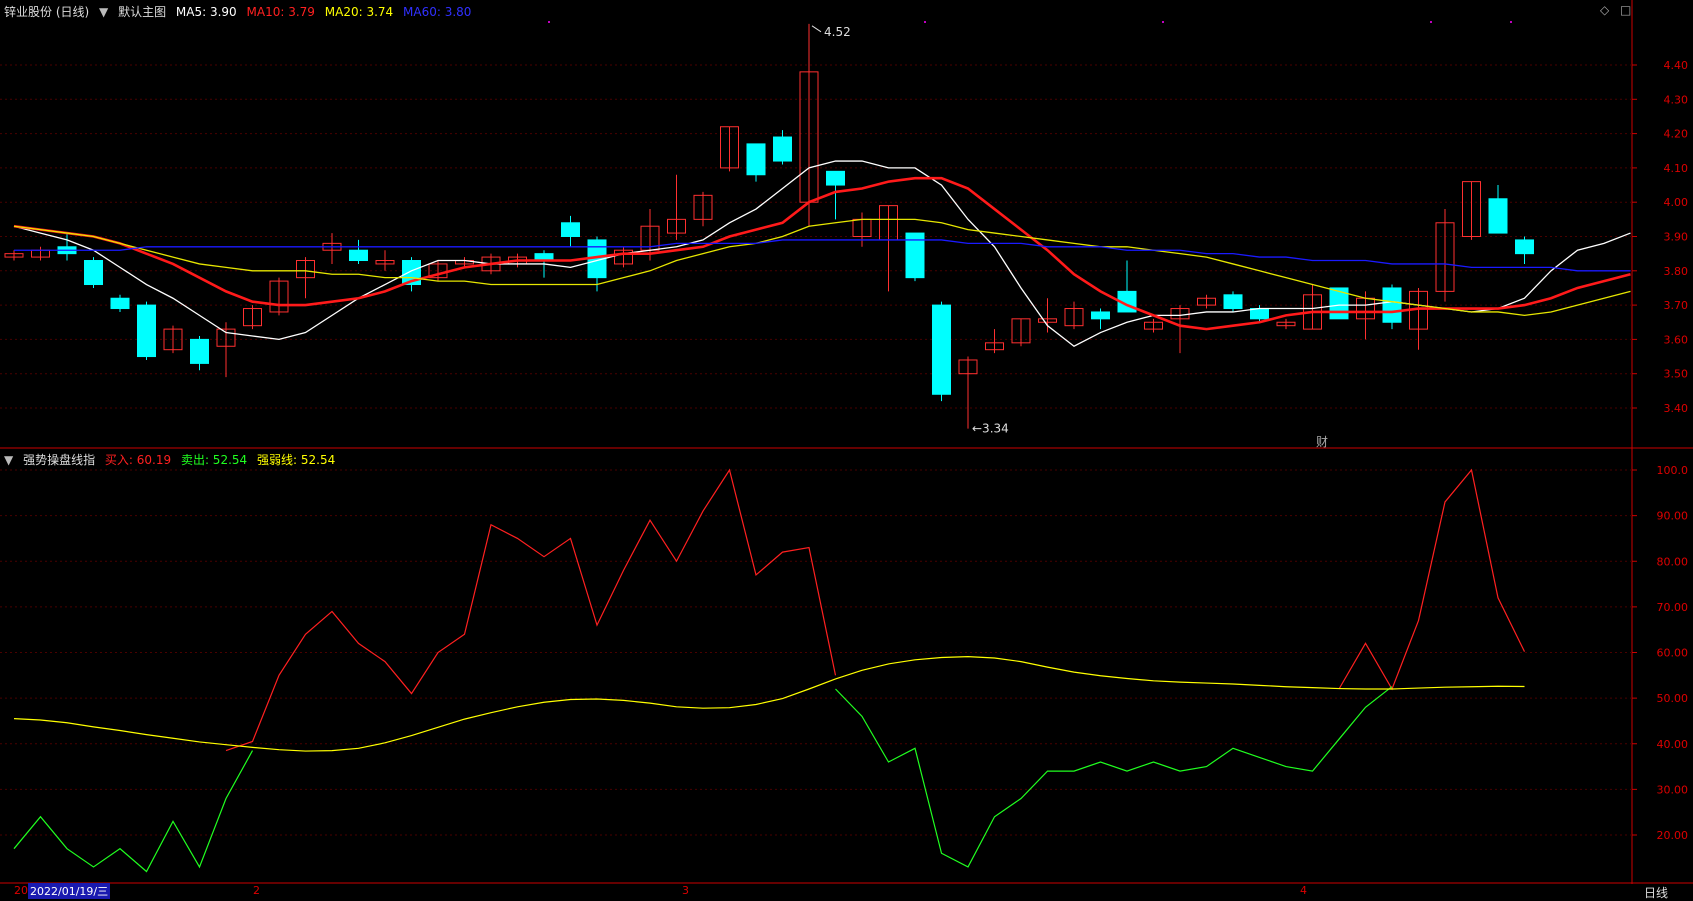 This screenshot has width=1693, height=901. Describe the element at coordinates (142, 12) in the screenshot. I see `template-label: 默认主图` at that location.